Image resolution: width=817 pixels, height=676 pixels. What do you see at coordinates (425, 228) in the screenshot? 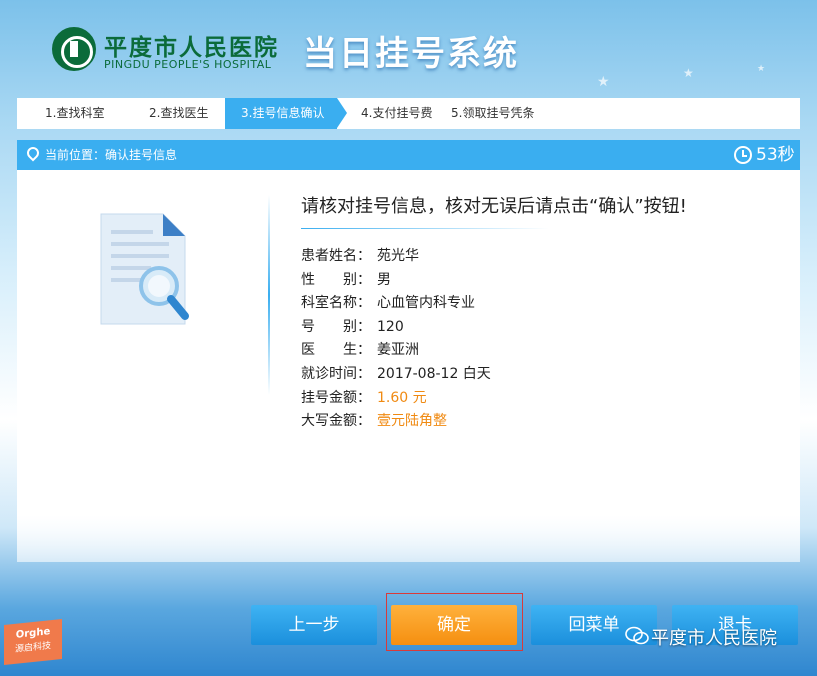
I see `headline-underline` at bounding box center [425, 228].